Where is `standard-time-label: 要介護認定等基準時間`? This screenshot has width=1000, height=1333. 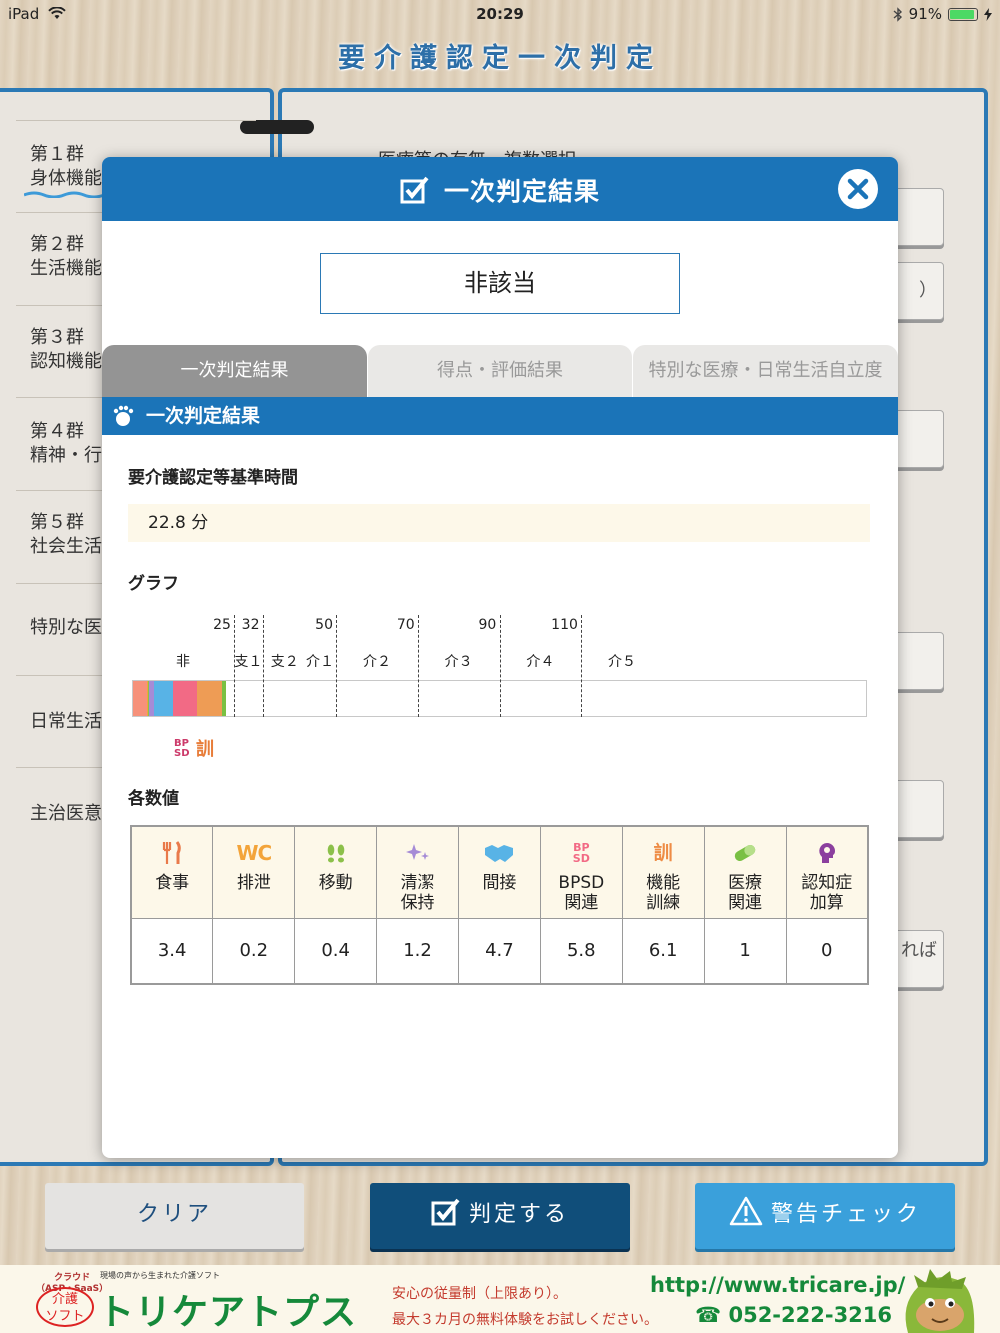 standard-time-label: 要介護認定等基準時間 is located at coordinates (213, 478).